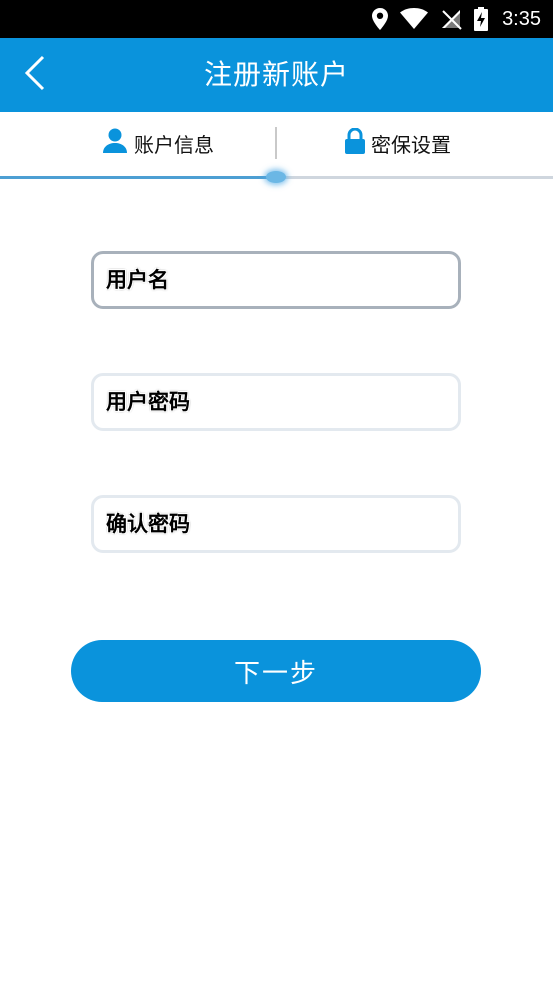  What do you see at coordinates (481, 19) in the screenshot?
I see `battery-charging-icon` at bounding box center [481, 19].